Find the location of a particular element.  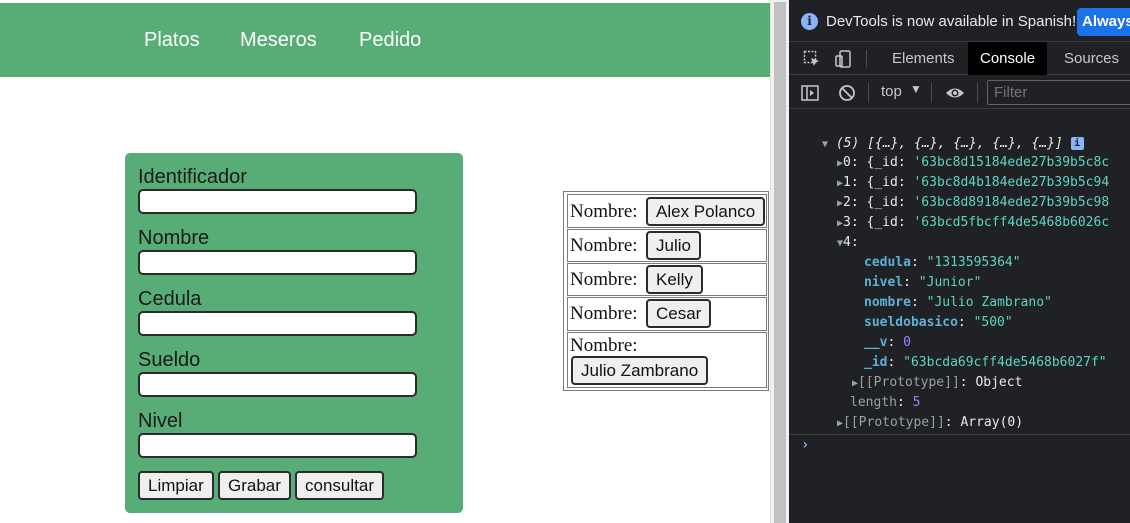

table-row: Nombre: Julio is located at coordinates (667, 245).